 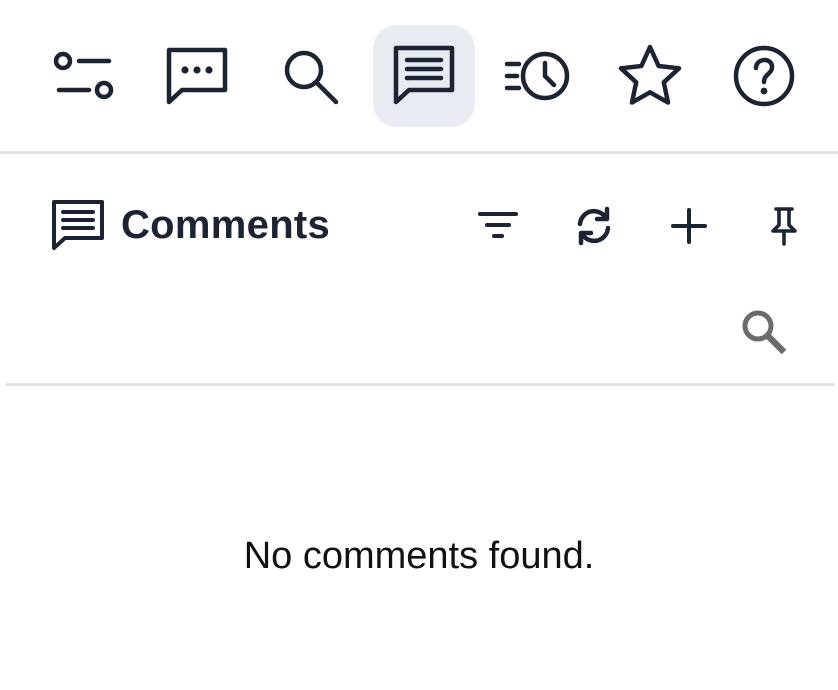 I want to click on filter-icon, so click(x=498, y=225).